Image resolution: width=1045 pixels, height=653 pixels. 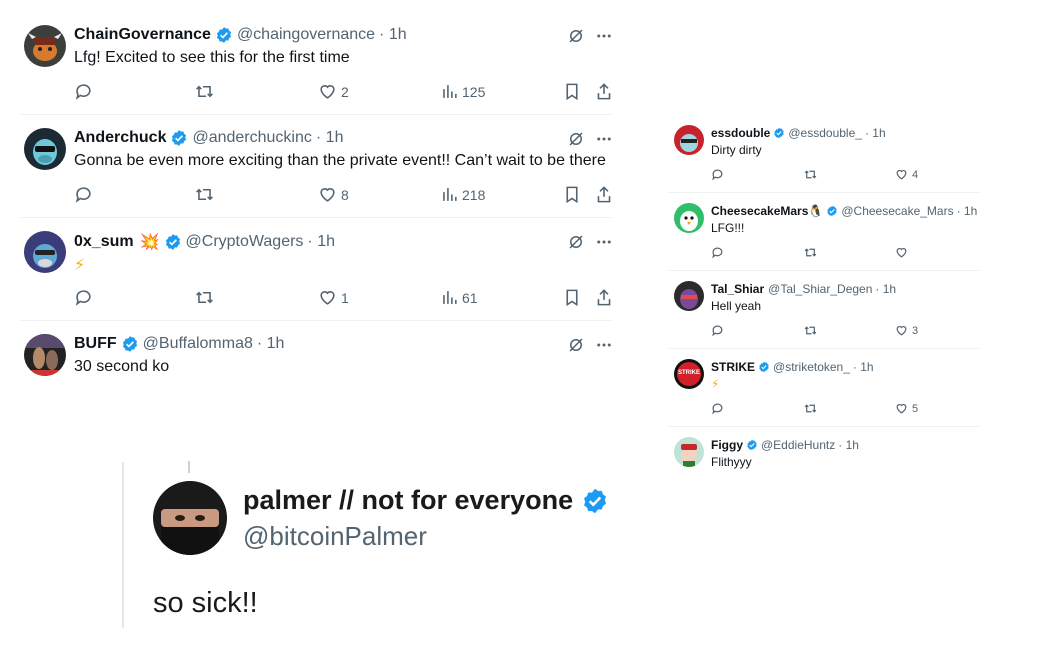 I want to click on tweet-text: Flithyyy, so click(x=731, y=462).